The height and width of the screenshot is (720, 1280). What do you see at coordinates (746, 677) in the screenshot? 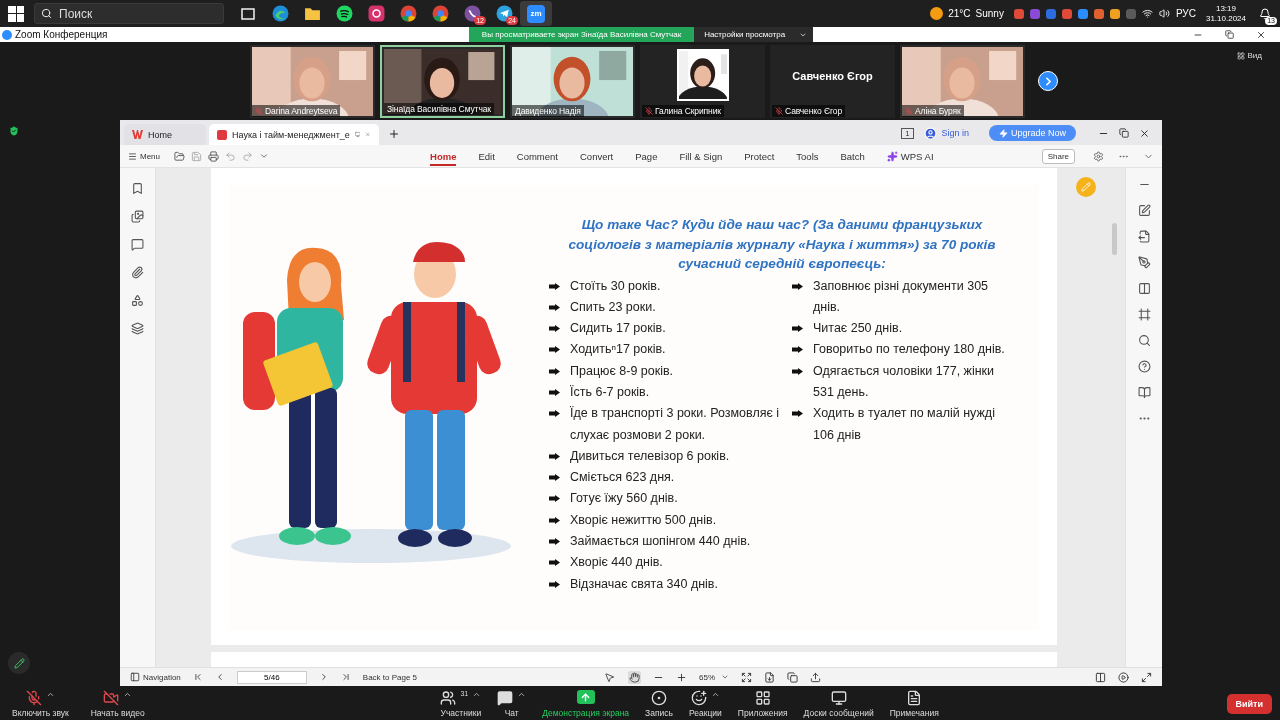
I see `fit-page-icon` at bounding box center [746, 677].